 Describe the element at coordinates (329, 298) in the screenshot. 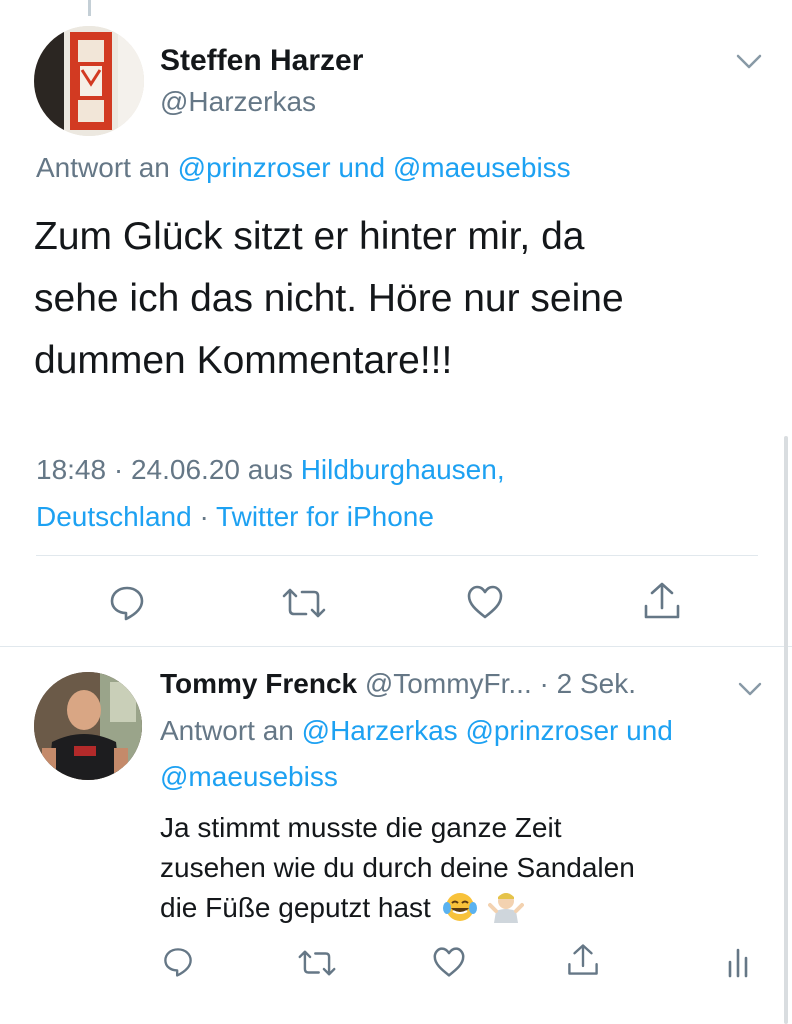

I see `tweet1-text-line: sehe ich das nicht. Höre nur seine` at that location.